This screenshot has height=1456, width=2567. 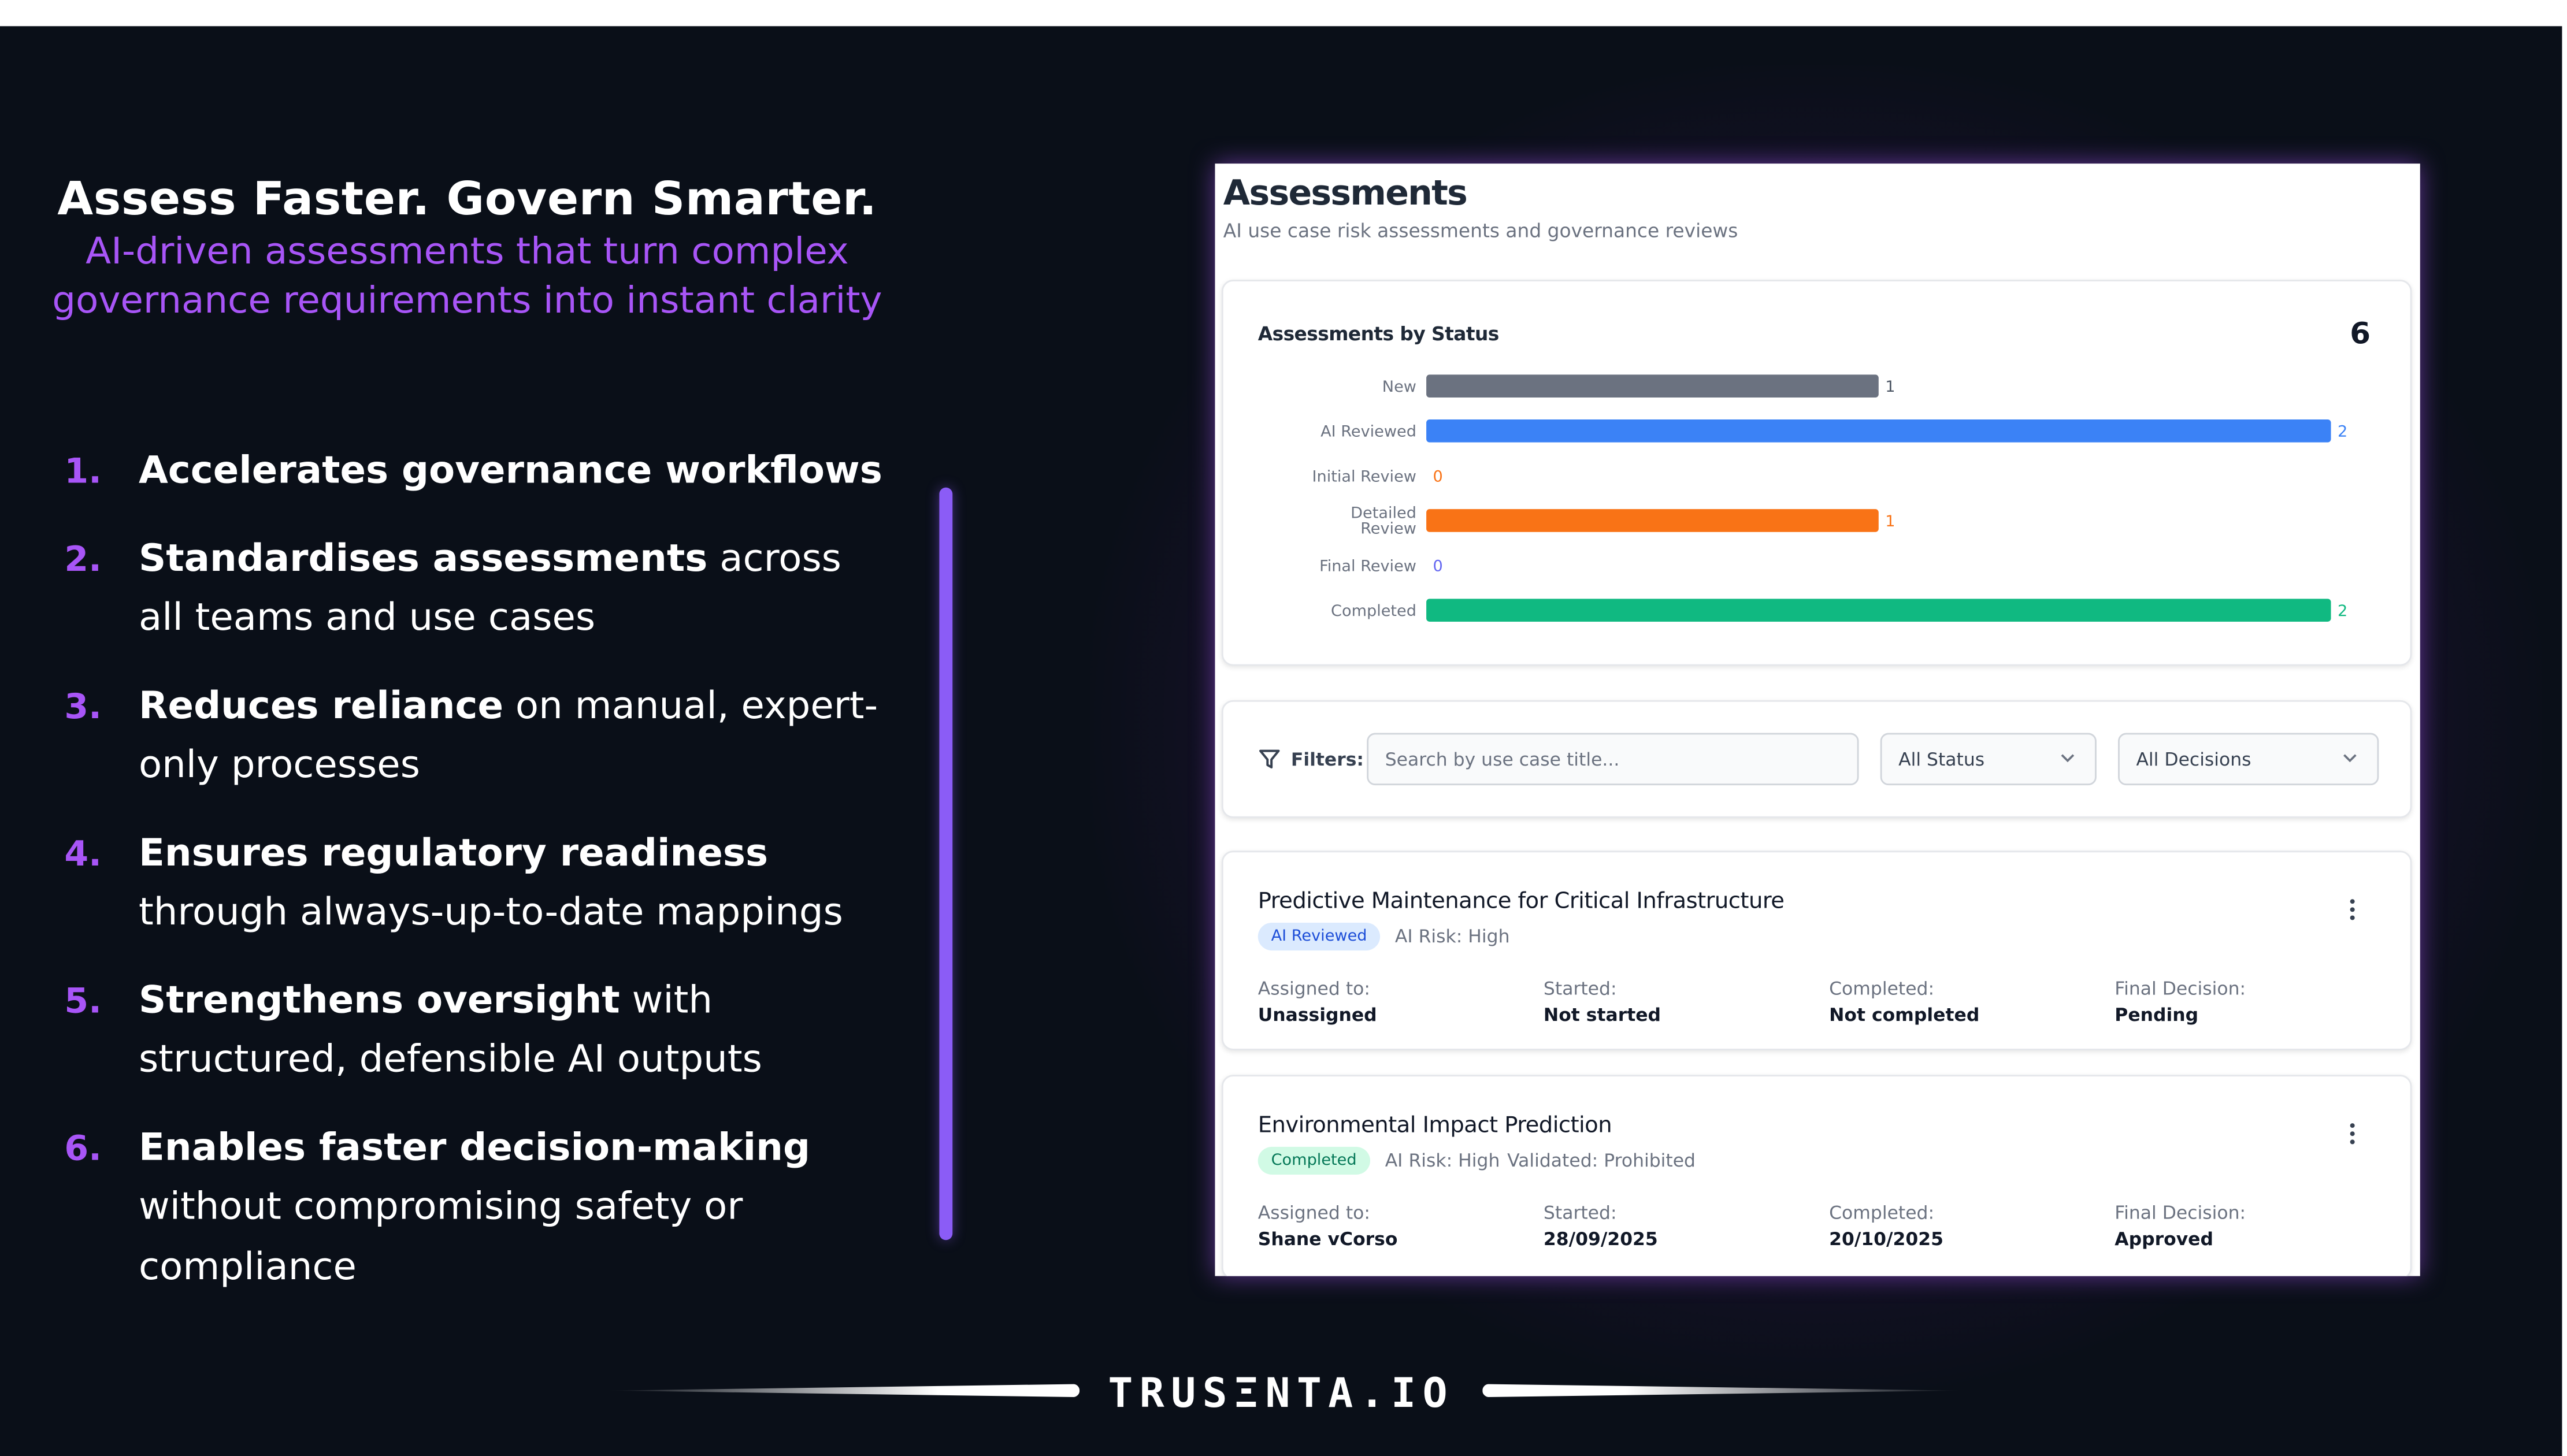 What do you see at coordinates (83, 558) in the screenshot?
I see `benefit-number: 2.` at bounding box center [83, 558].